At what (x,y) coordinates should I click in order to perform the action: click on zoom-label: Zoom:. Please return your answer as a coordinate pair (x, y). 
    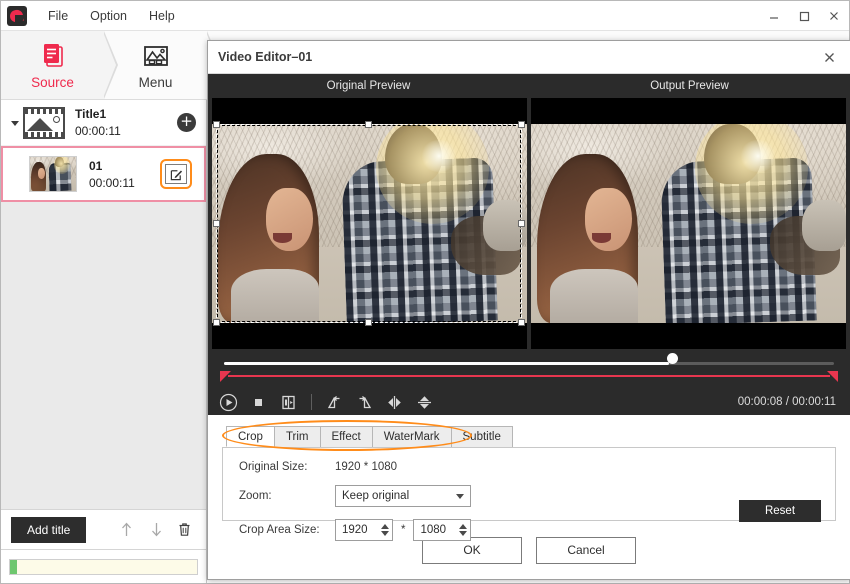
    Looking at the image, I should click on (255, 496).